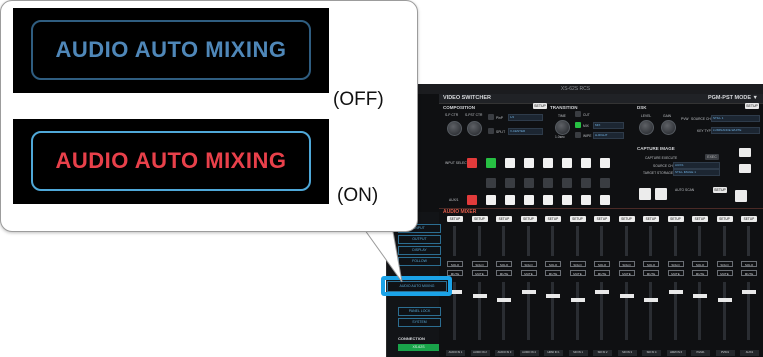  I want to click on mix-select: MIX, so click(608, 125).